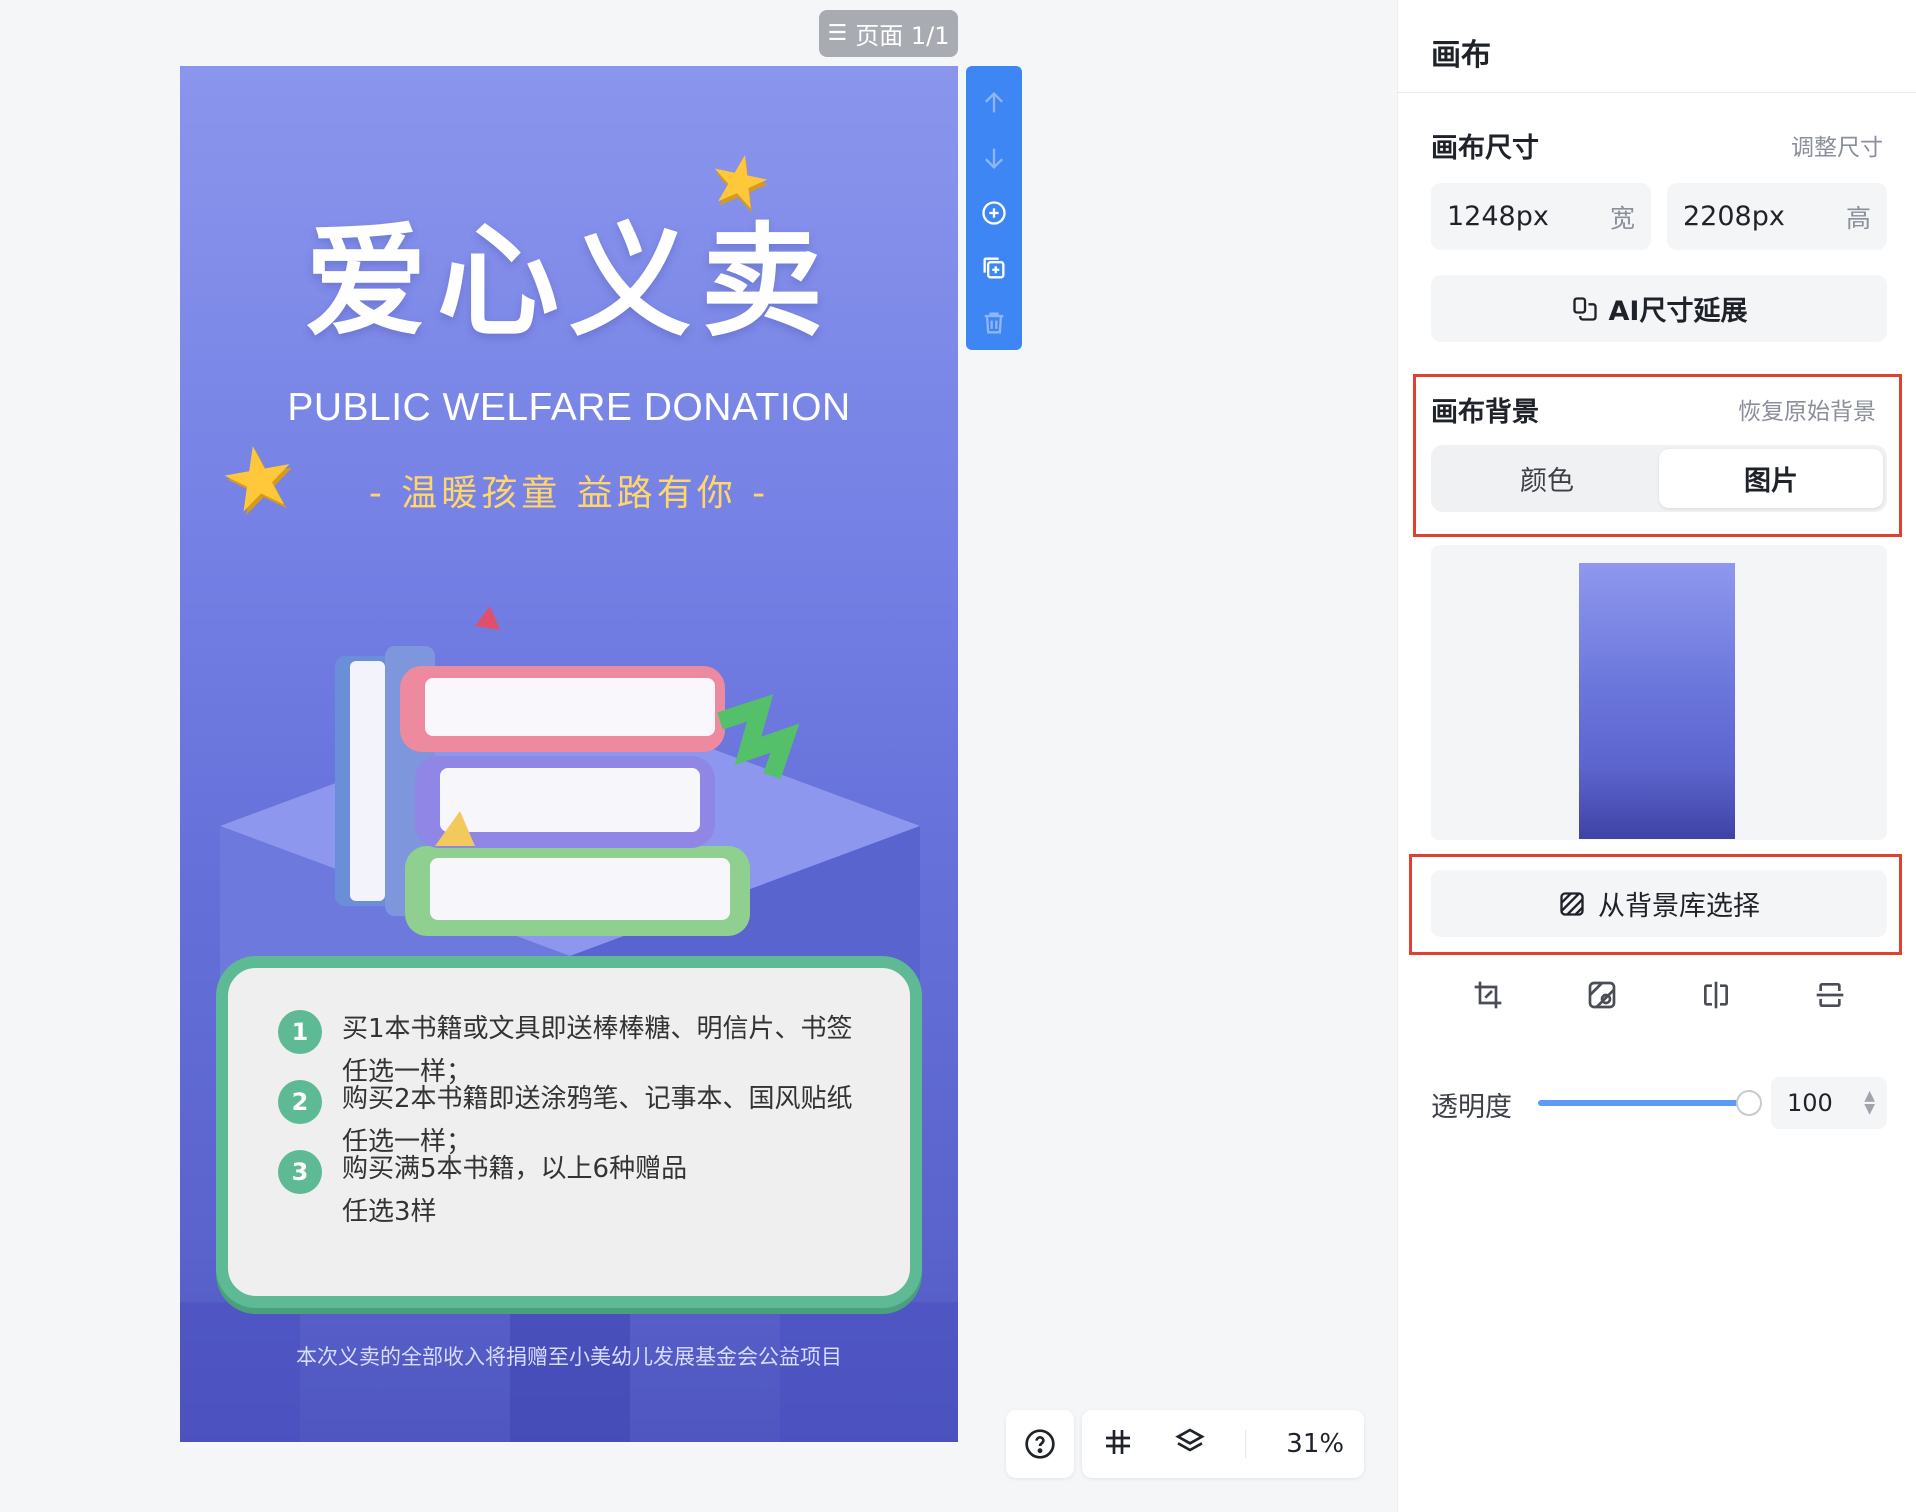  I want to click on poster-title: 爱心义卖, so click(569, 282).